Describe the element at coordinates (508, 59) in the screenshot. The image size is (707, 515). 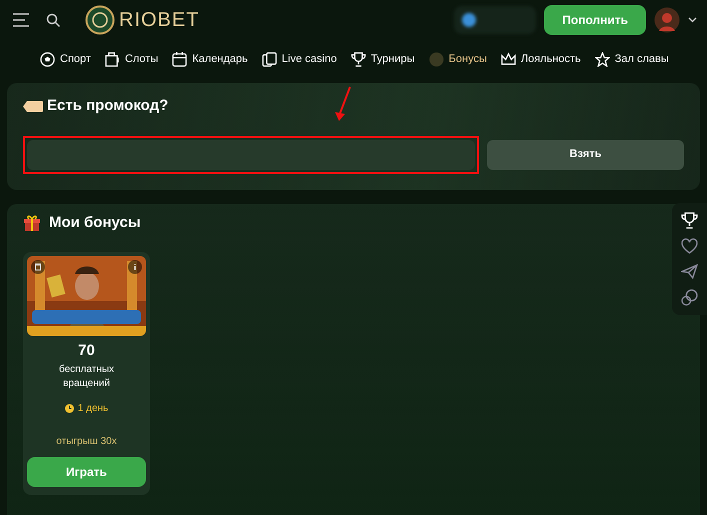
I see `crown-icon` at that location.